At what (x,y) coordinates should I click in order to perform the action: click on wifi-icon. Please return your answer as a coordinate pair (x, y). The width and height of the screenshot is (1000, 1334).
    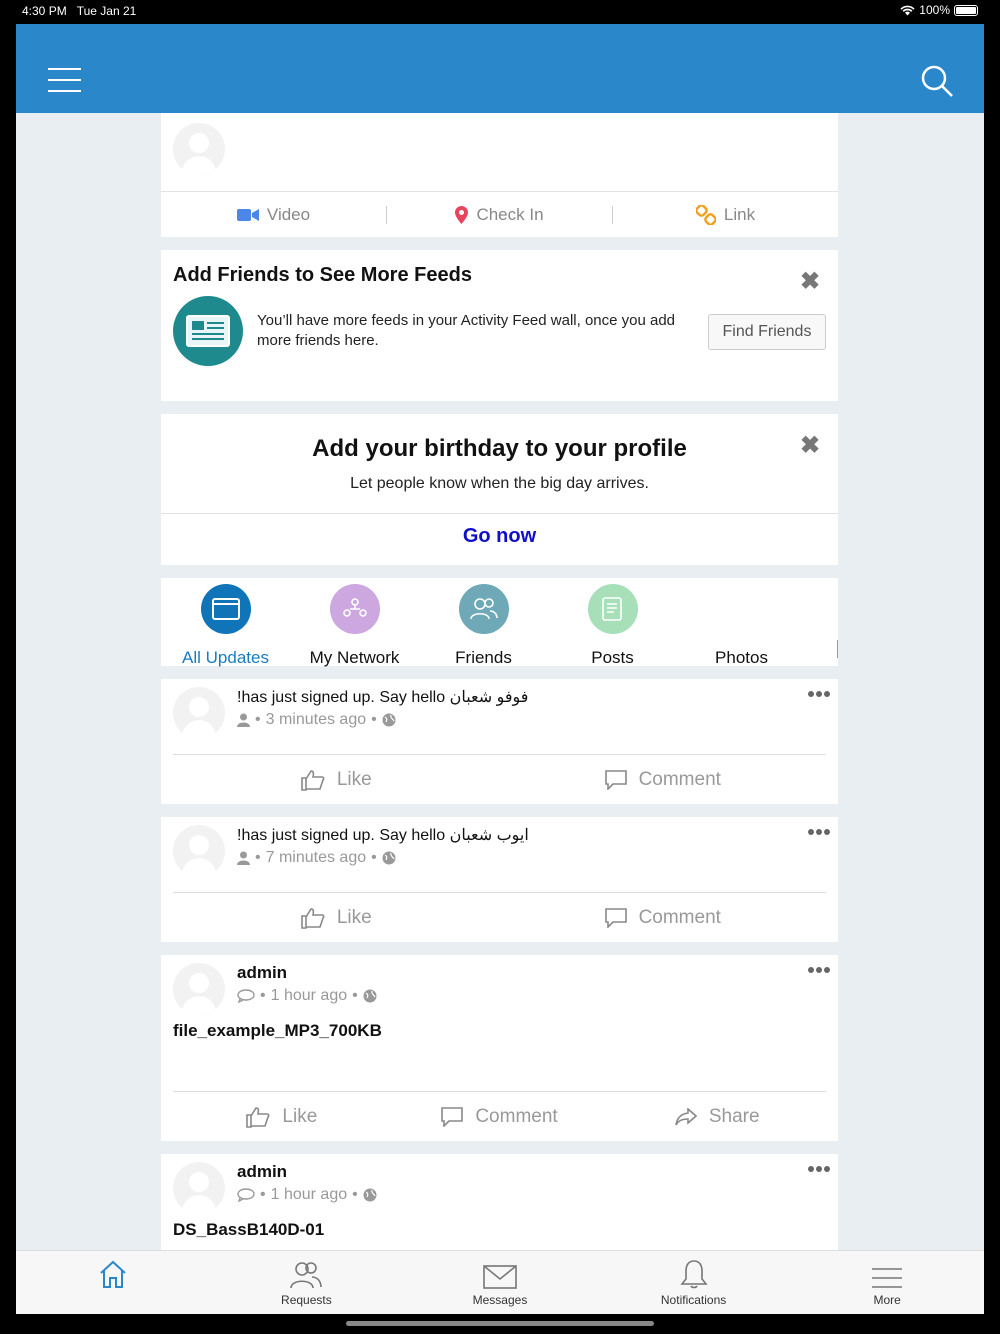
    Looking at the image, I should click on (907, 10).